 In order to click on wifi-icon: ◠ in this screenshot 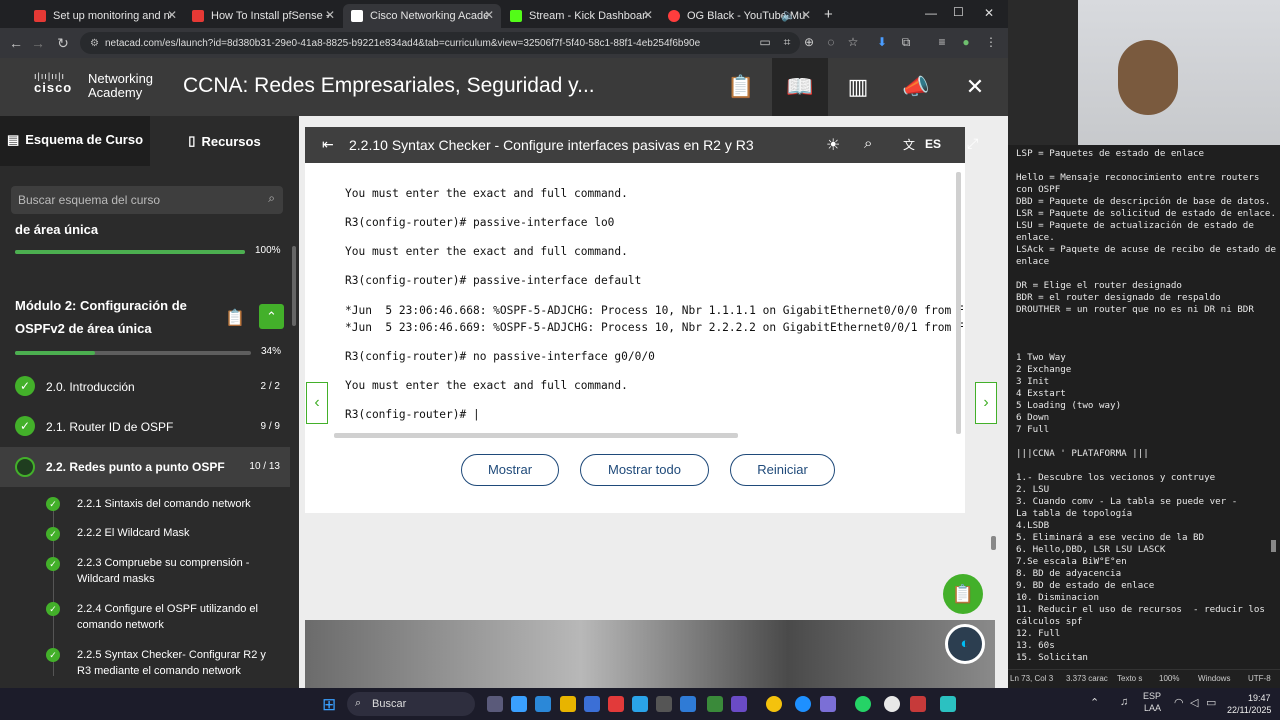, I will do `click(1179, 702)`.